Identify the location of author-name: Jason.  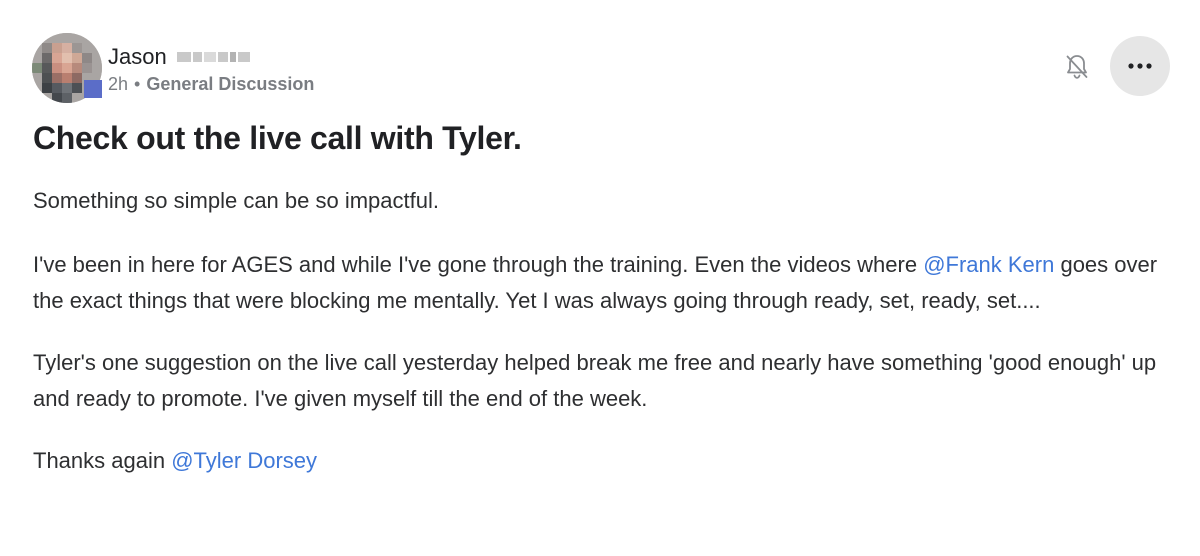
(137, 57).